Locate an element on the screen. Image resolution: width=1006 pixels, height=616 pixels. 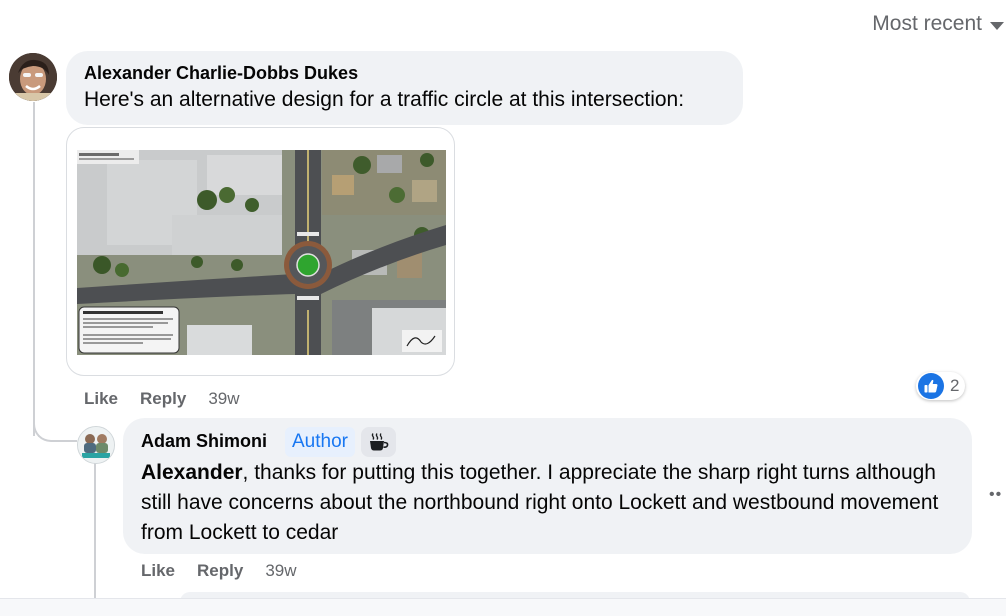
reaction-count: 2 is located at coordinates (955, 385).